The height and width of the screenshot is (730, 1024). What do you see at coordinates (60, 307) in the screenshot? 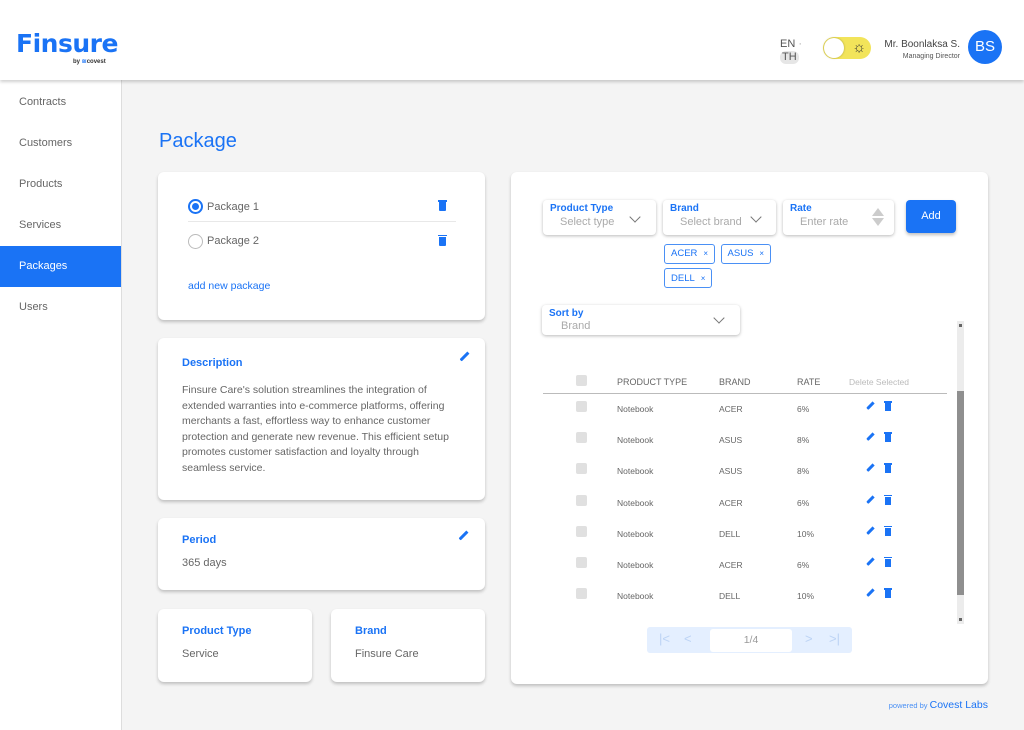
I see `sidebar-item-users: Users` at bounding box center [60, 307].